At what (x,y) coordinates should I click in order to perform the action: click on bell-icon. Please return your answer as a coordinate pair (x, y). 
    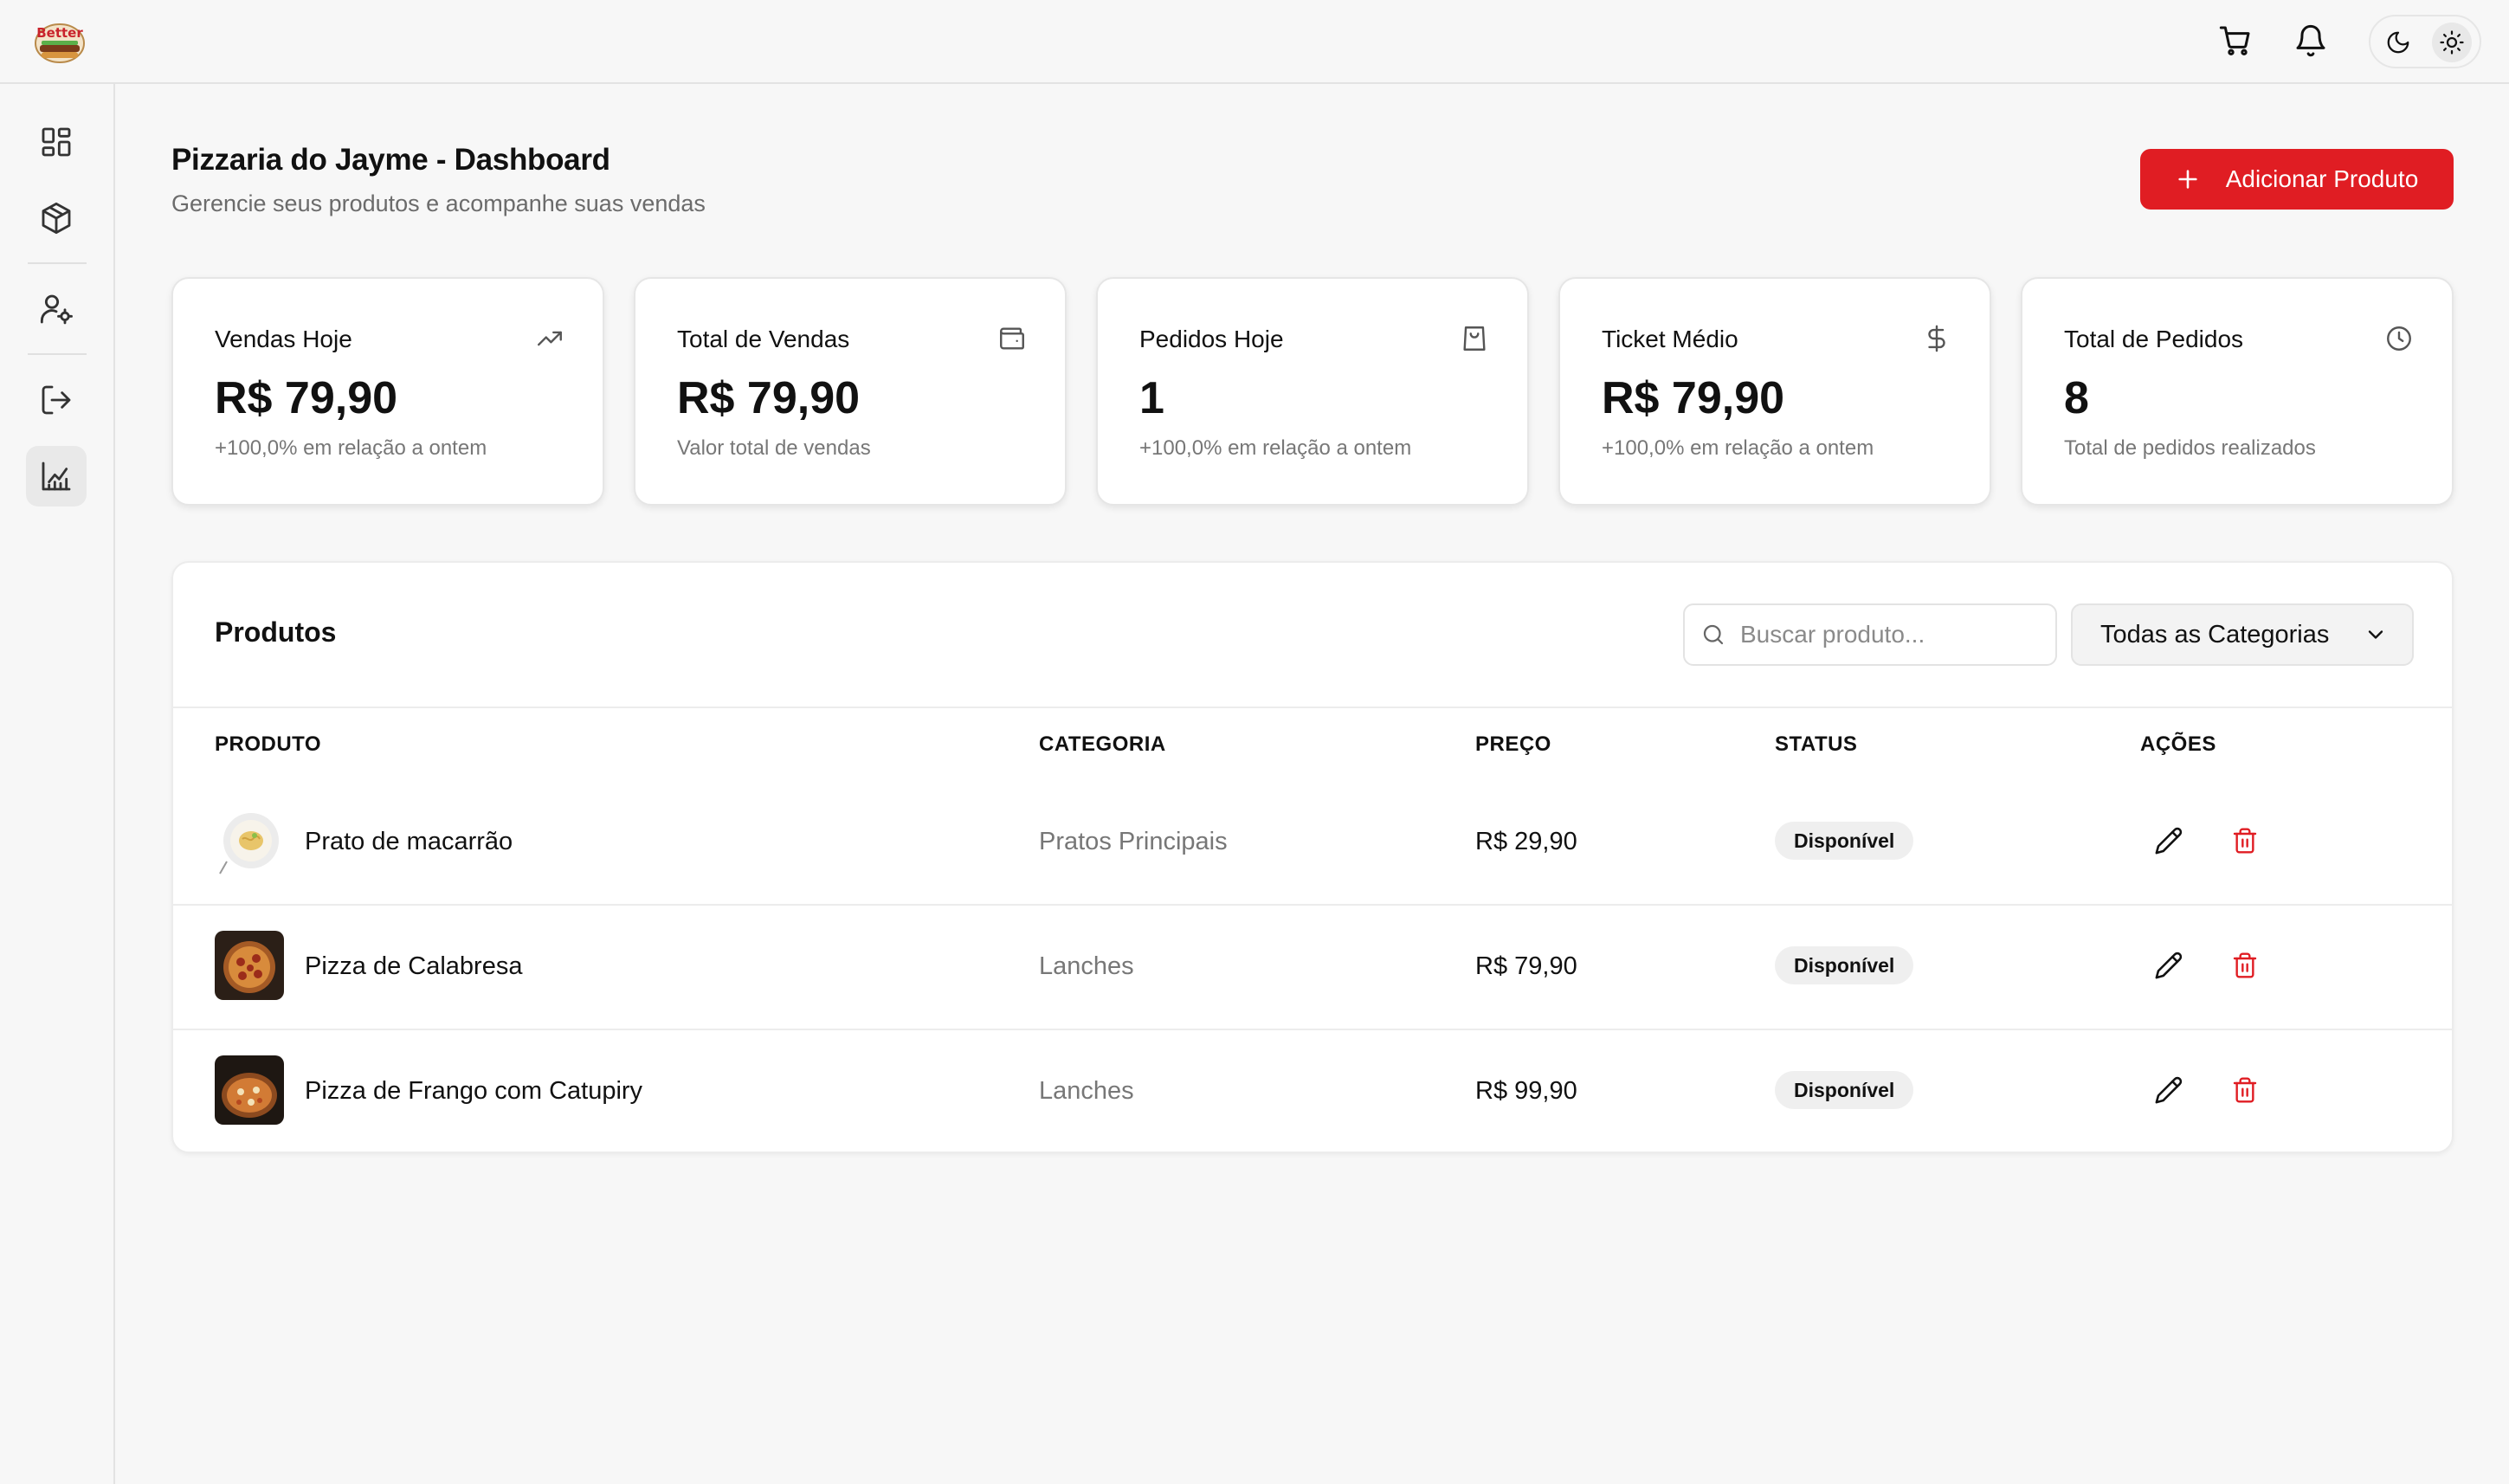
    Looking at the image, I should click on (2310, 40).